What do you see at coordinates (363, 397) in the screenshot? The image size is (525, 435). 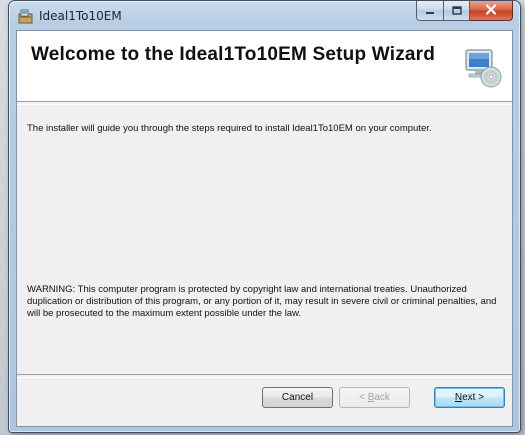 I see `back-label-prefix: <` at bounding box center [363, 397].